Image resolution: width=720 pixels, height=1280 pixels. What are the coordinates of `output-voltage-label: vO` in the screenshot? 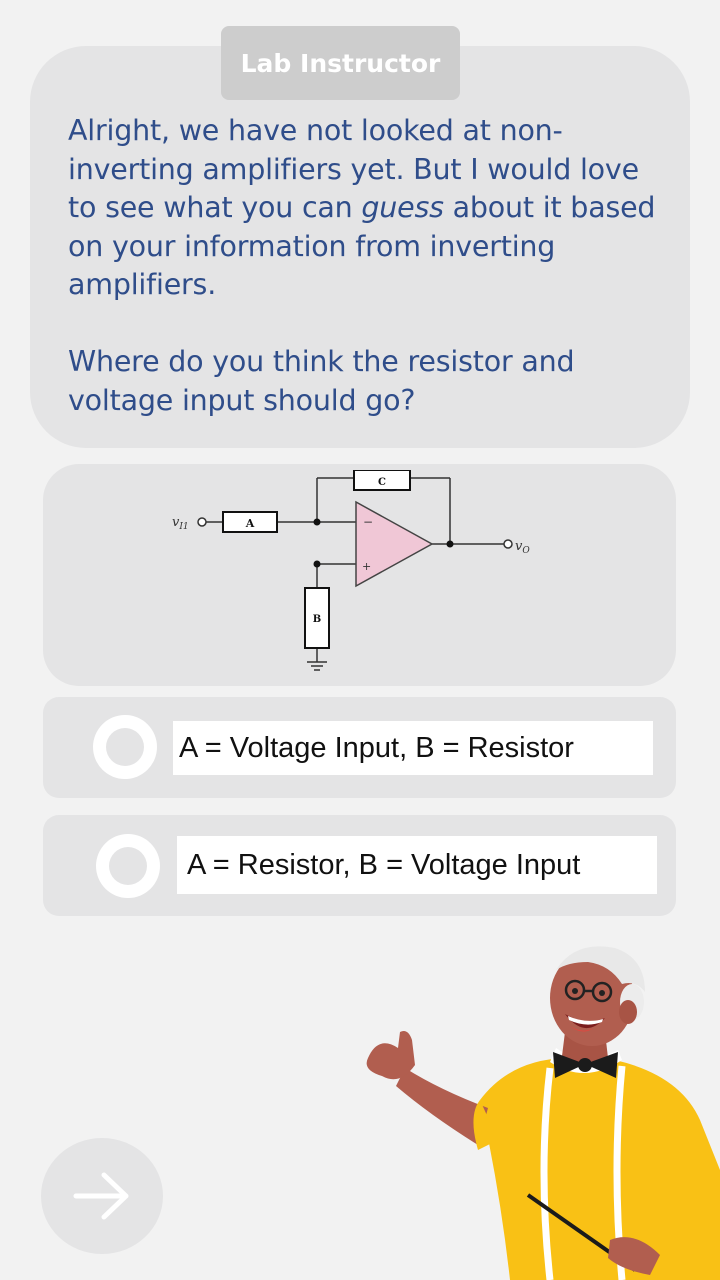 It's located at (522, 547).